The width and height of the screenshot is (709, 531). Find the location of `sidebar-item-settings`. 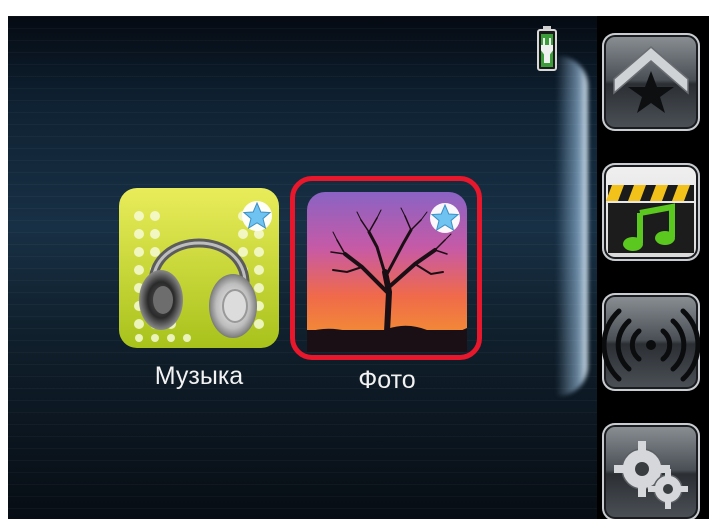

sidebar-item-settings is located at coordinates (651, 471).